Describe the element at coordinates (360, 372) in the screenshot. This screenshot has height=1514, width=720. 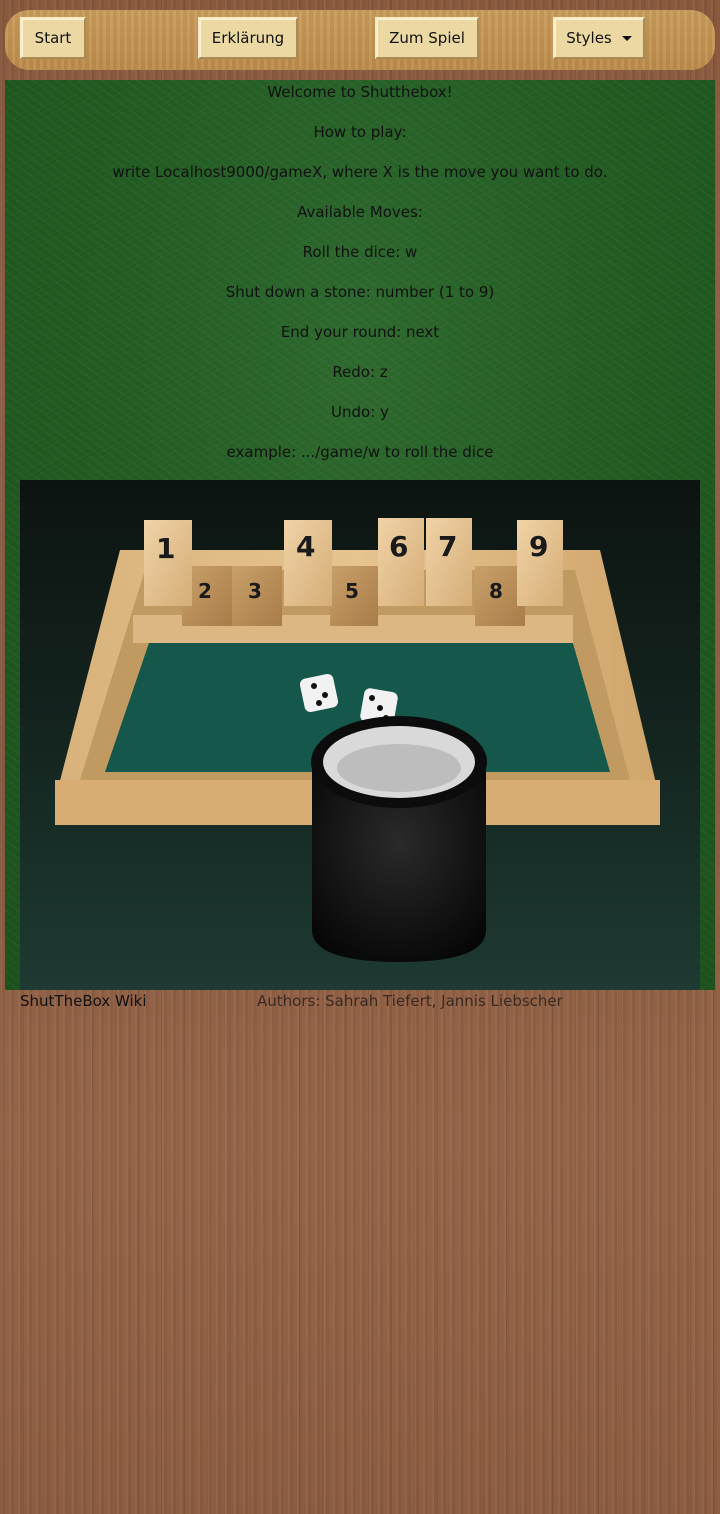
I see `move-redo: Redo: z` at that location.